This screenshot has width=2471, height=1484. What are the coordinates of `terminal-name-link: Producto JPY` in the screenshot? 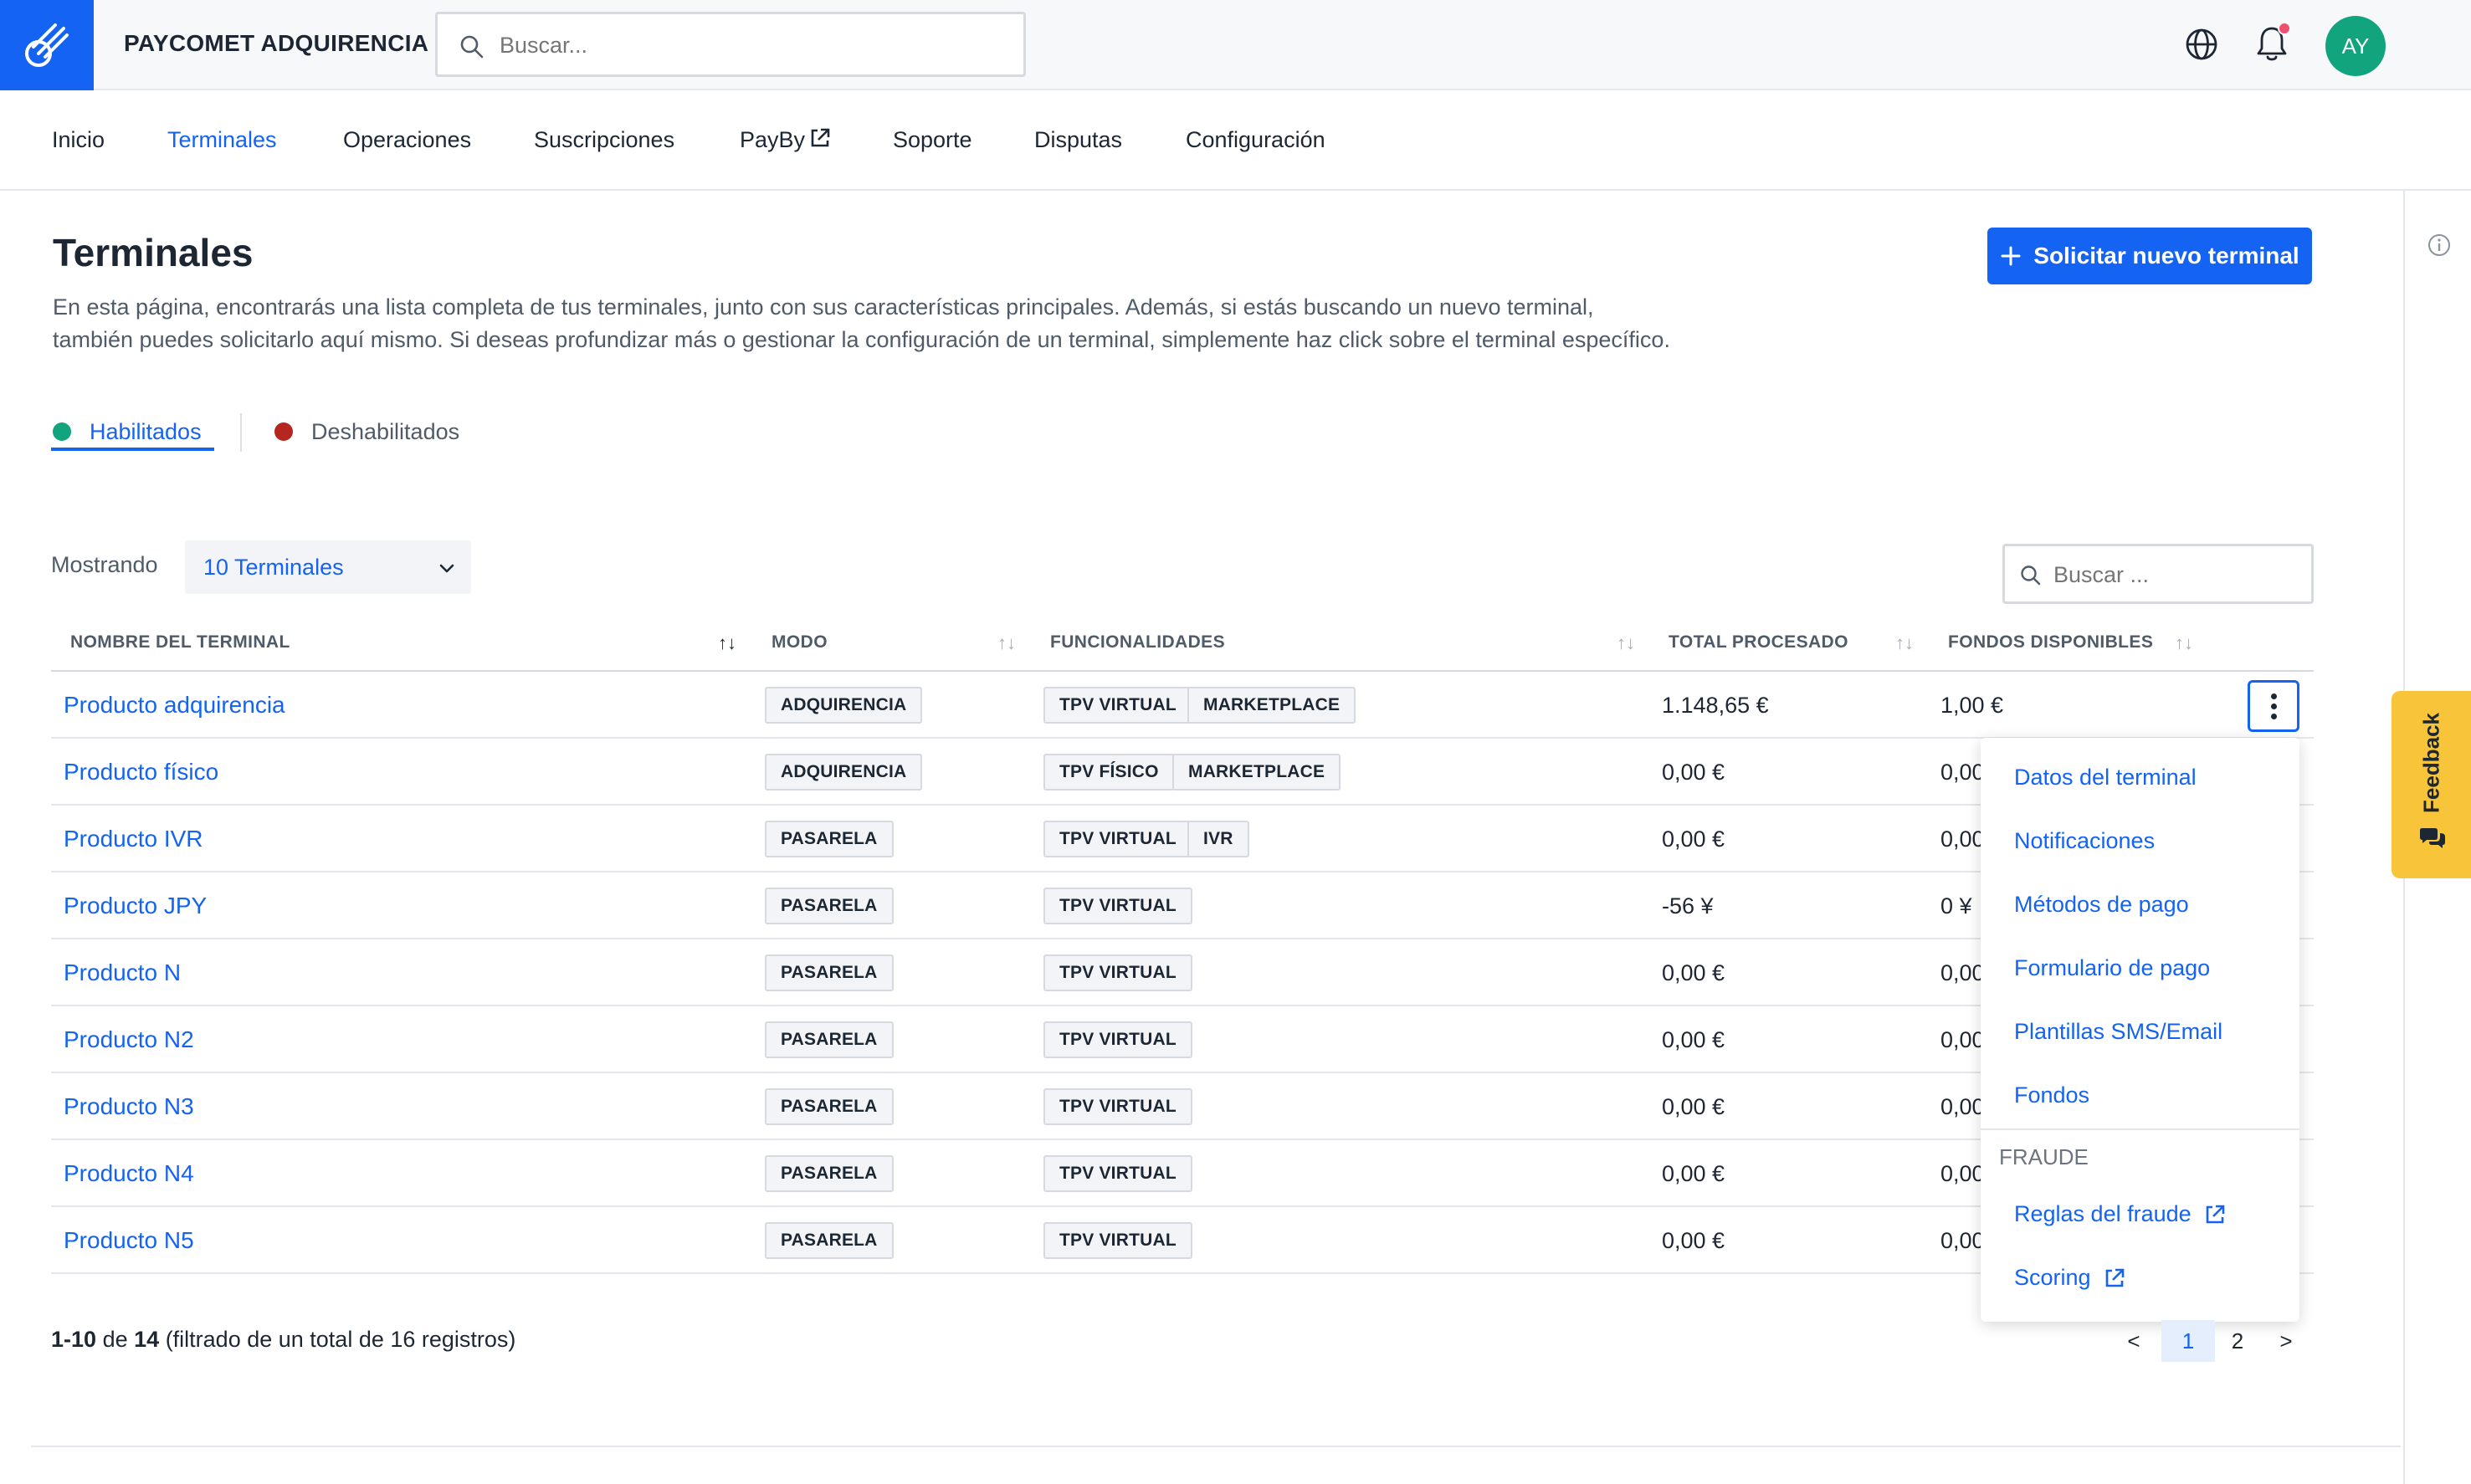 It's located at (136, 906).